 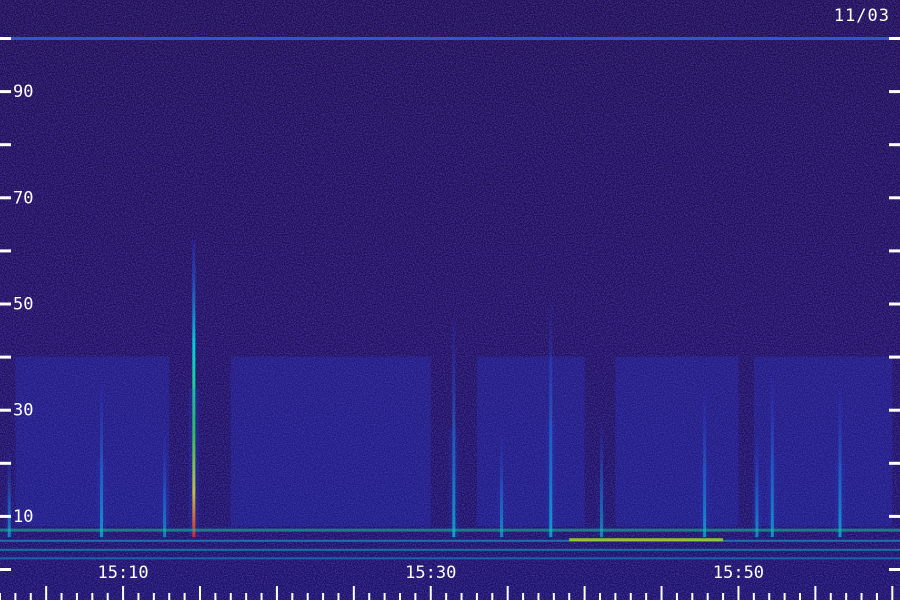 What do you see at coordinates (122, 573) in the screenshot?
I see `x-tick-label: 15:10` at bounding box center [122, 573].